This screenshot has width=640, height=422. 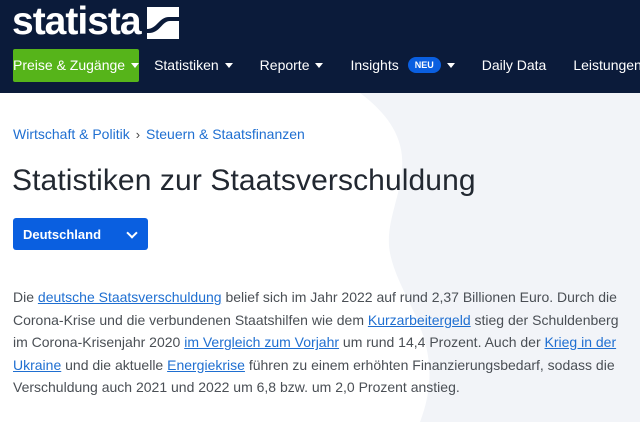 I want to click on logo-wordmark: statista, so click(x=77, y=21).